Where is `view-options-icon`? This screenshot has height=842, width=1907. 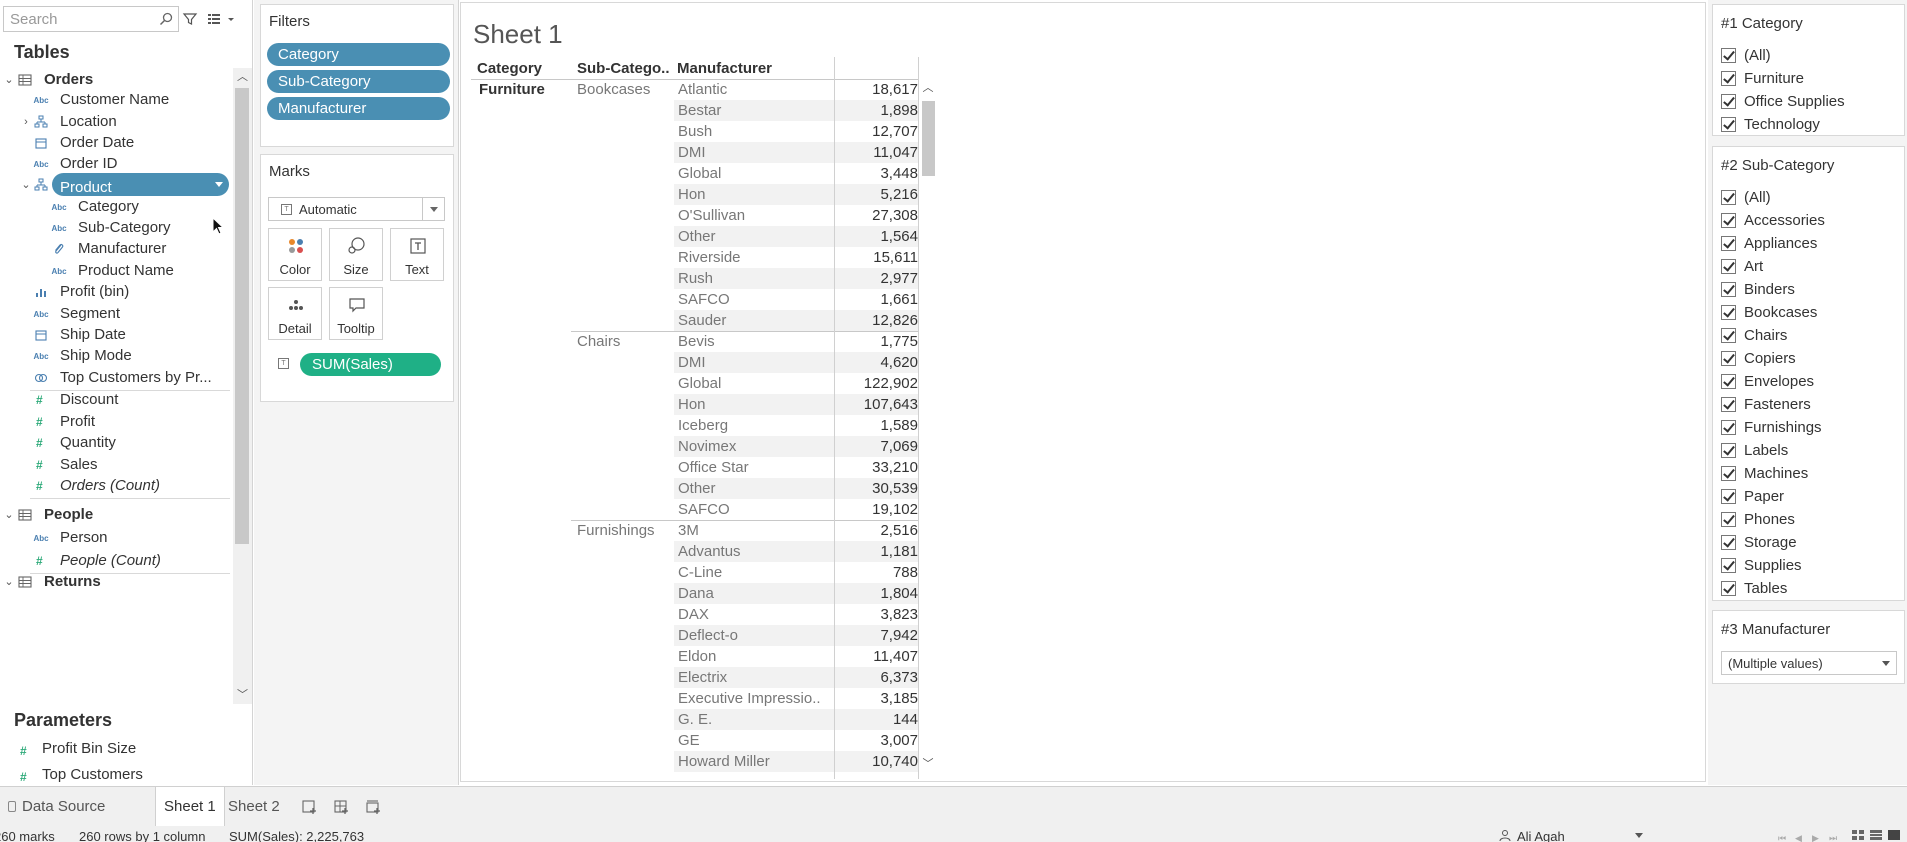
view-options-icon is located at coordinates (221, 19).